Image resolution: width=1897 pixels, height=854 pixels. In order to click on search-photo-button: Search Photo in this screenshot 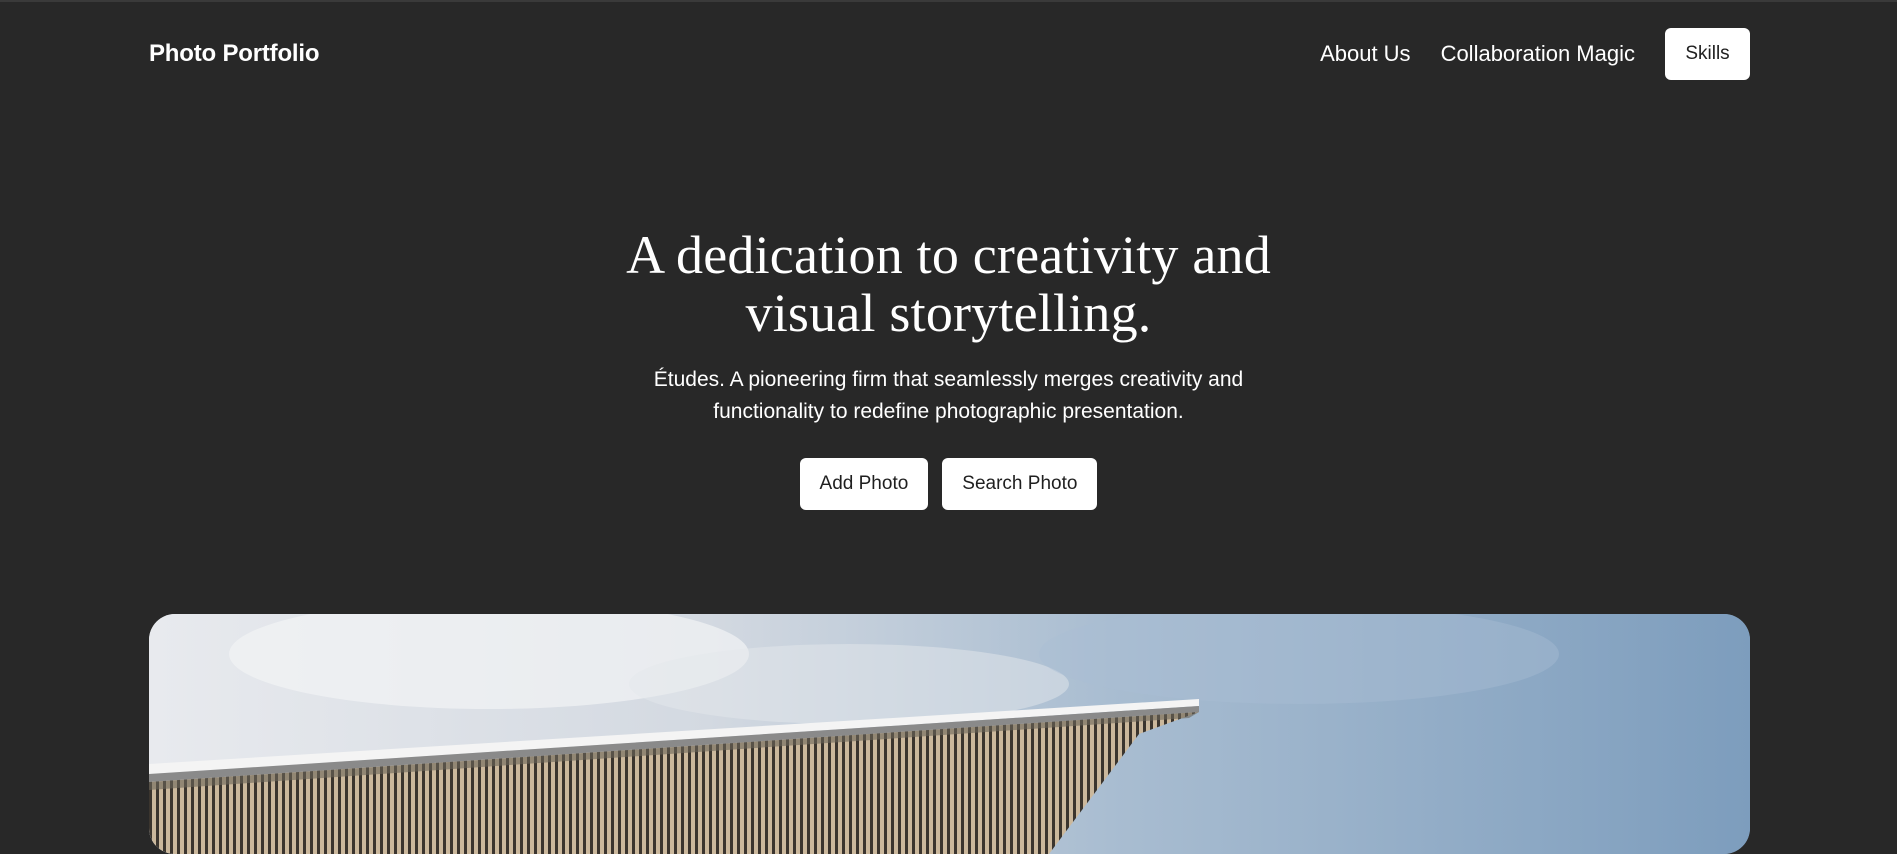, I will do `click(1020, 484)`.